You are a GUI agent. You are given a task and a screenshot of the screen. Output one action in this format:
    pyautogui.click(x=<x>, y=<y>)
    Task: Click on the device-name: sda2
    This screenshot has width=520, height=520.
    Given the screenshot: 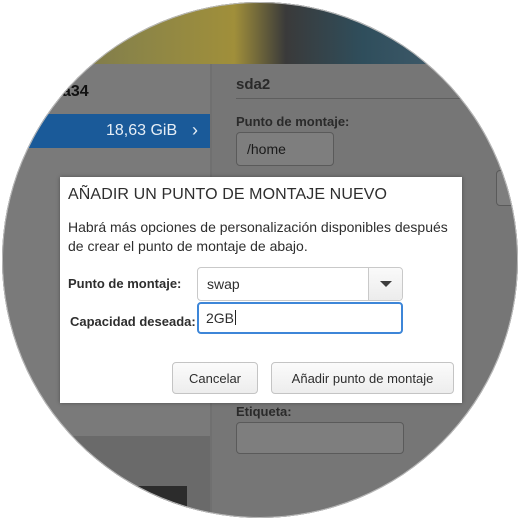 What is the action you would take?
    pyautogui.click(x=253, y=84)
    